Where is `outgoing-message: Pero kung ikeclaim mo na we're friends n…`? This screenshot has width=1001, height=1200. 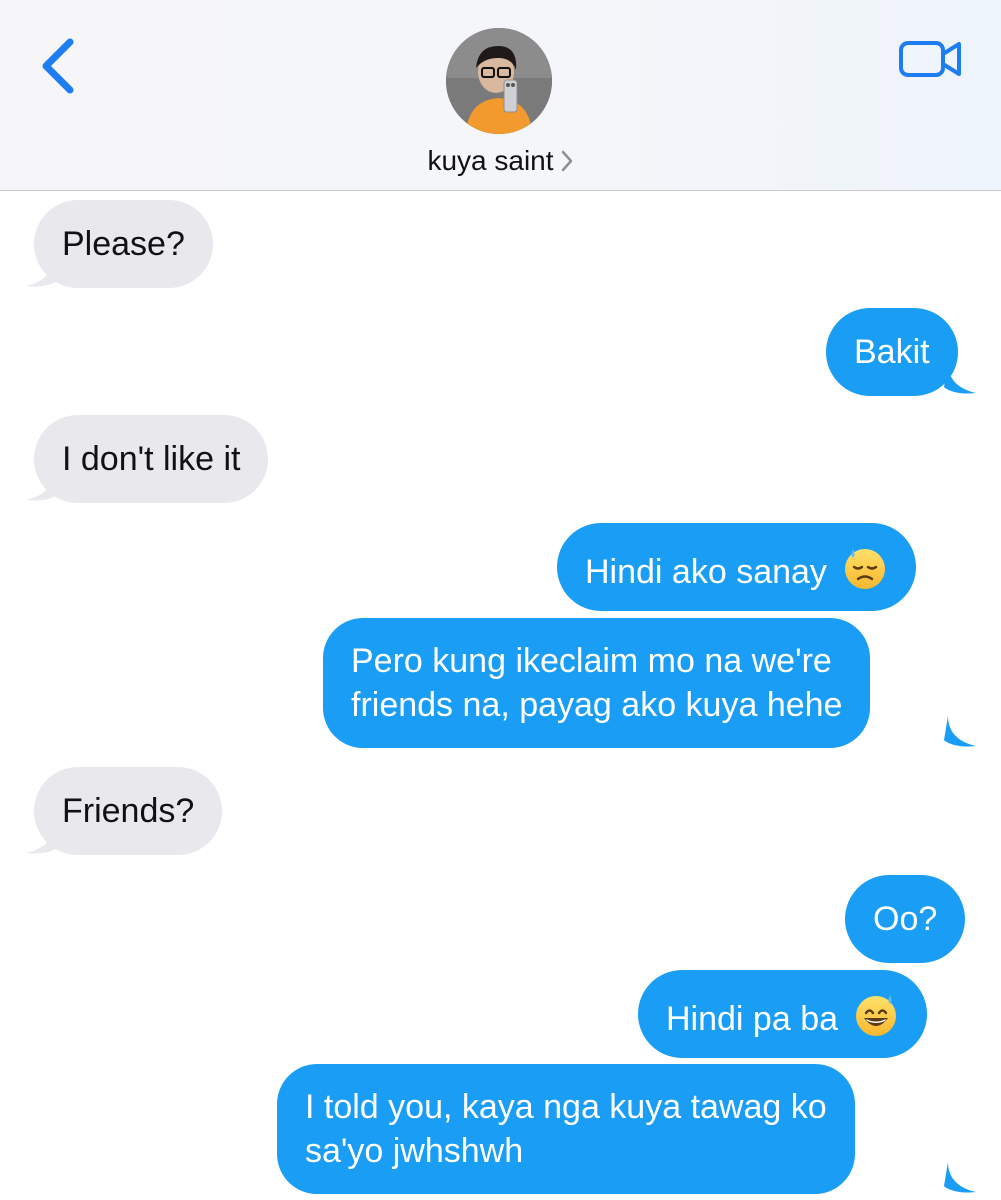 outgoing-message: Pero kung ikeclaim mo na we're friends n… is located at coordinates (597, 683).